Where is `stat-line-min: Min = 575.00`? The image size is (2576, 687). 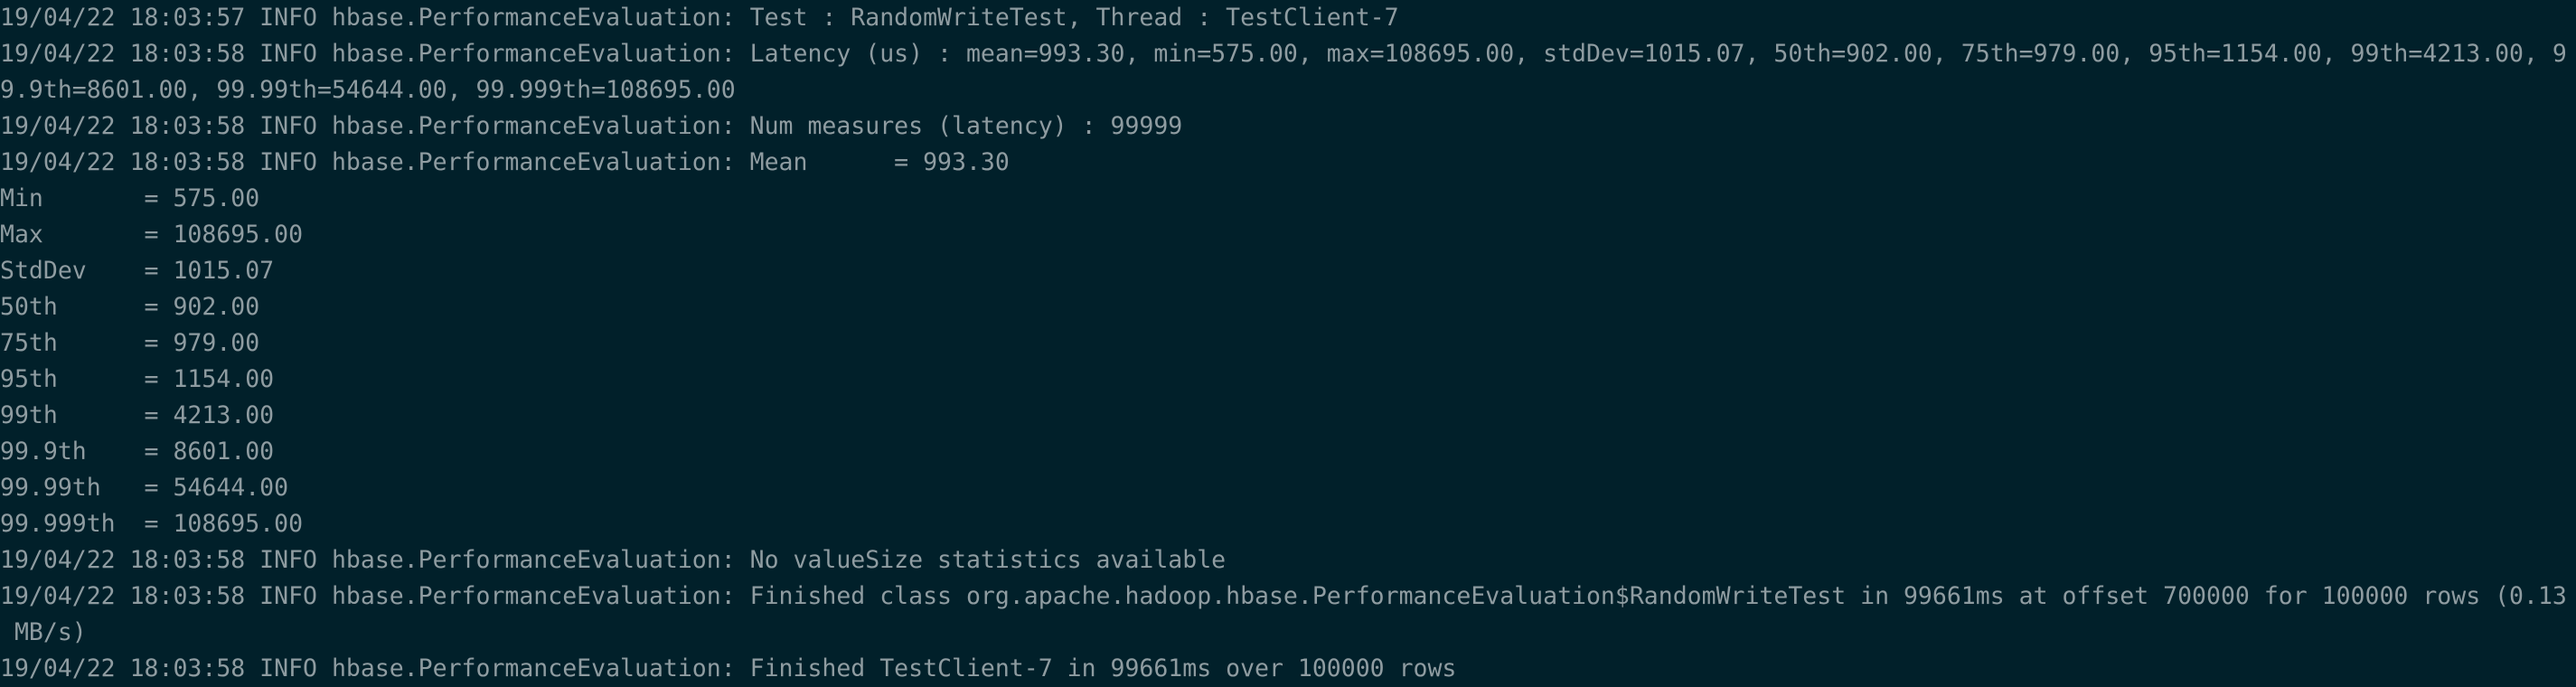
stat-line-min: Min = 575.00 is located at coordinates (130, 198).